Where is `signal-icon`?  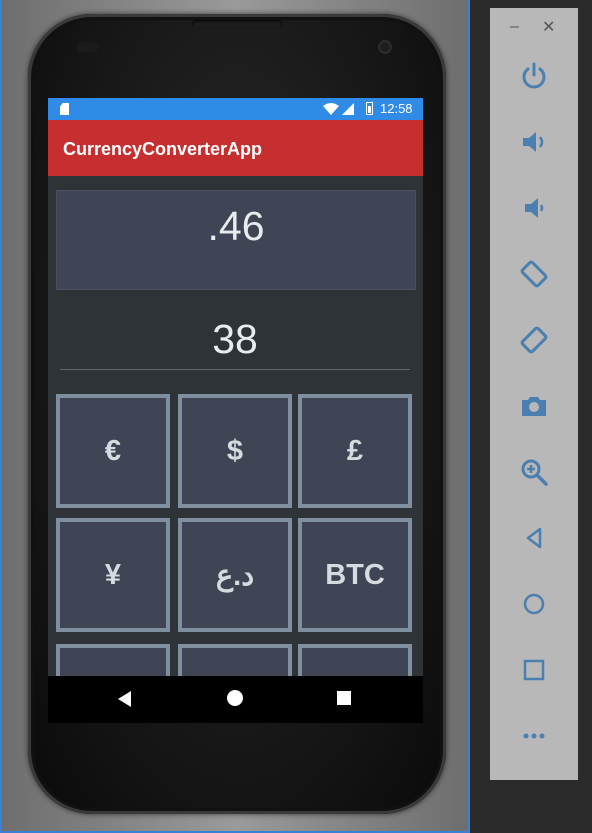
signal-icon is located at coordinates (348, 109).